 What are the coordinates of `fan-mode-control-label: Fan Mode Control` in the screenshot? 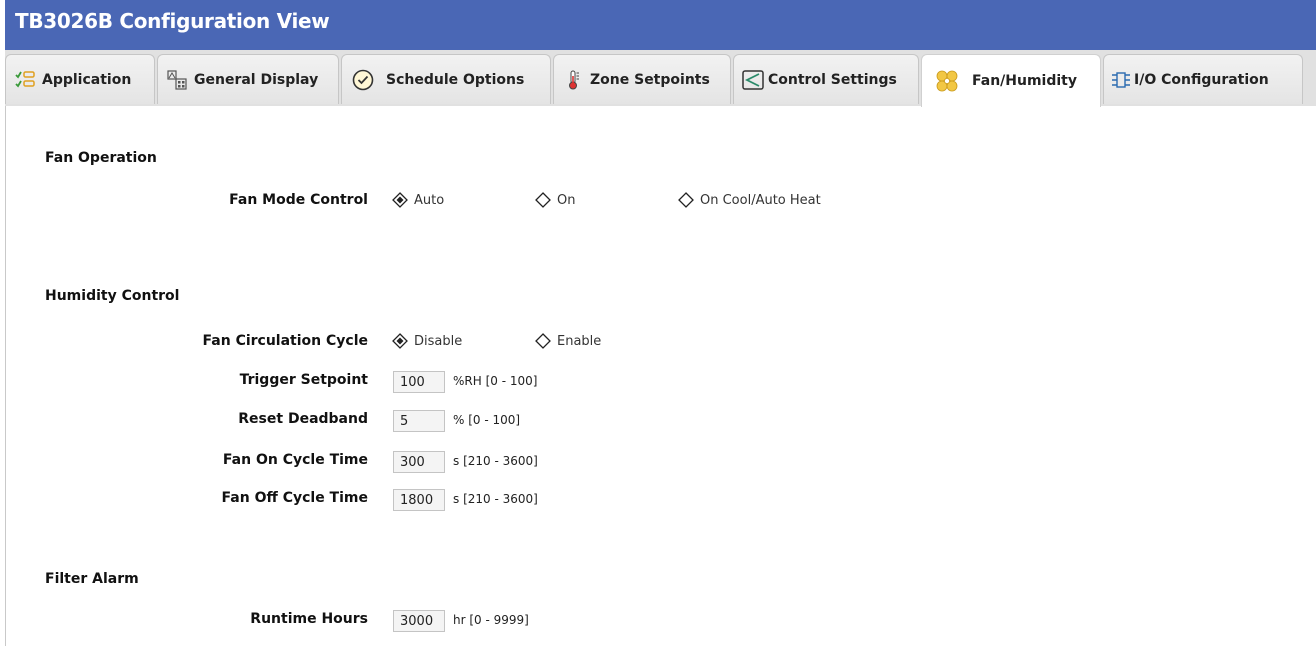 It's located at (298, 200).